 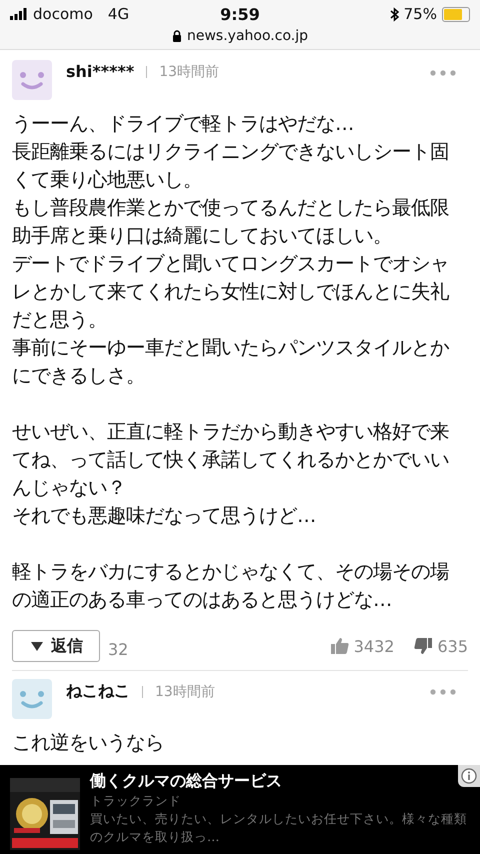 I want to click on ad-title: 働くクルマの総合サービス, so click(x=186, y=781).